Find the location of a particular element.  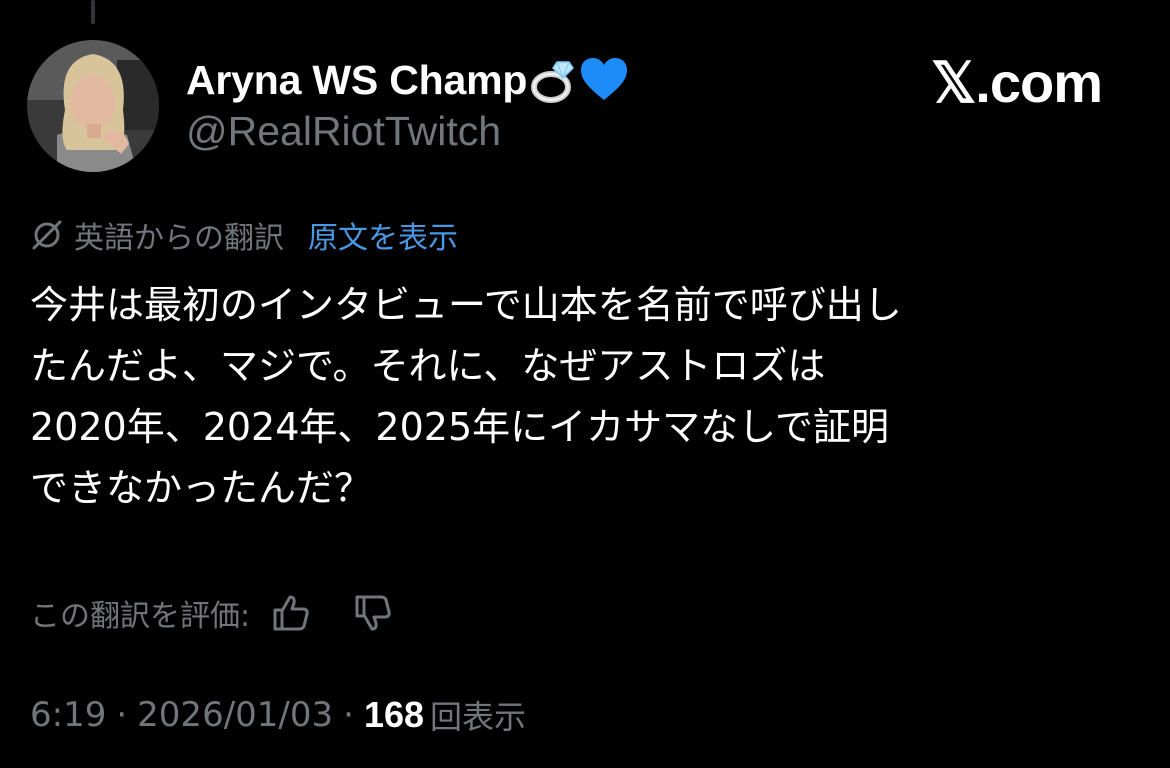

translated-from-label: 英語からの翻訳 is located at coordinates (179, 238).